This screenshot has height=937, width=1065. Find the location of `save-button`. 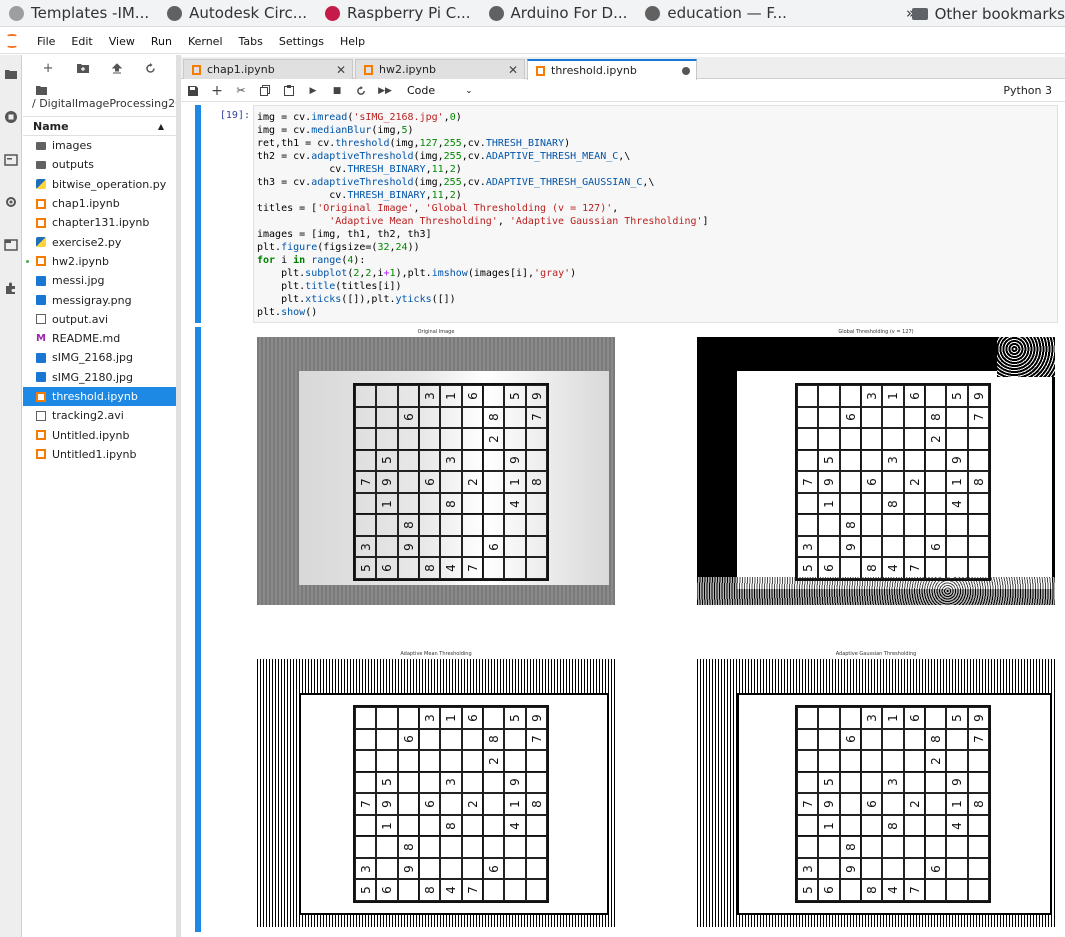

save-button is located at coordinates (193, 91).